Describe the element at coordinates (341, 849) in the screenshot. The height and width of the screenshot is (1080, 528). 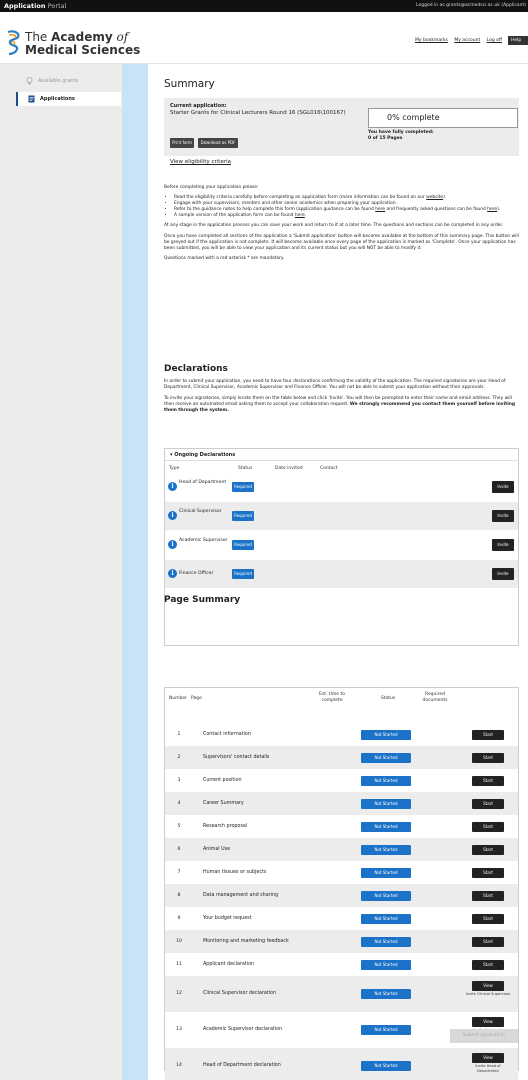
I see `table-row: 6 Animal Use Not Started Start` at that location.